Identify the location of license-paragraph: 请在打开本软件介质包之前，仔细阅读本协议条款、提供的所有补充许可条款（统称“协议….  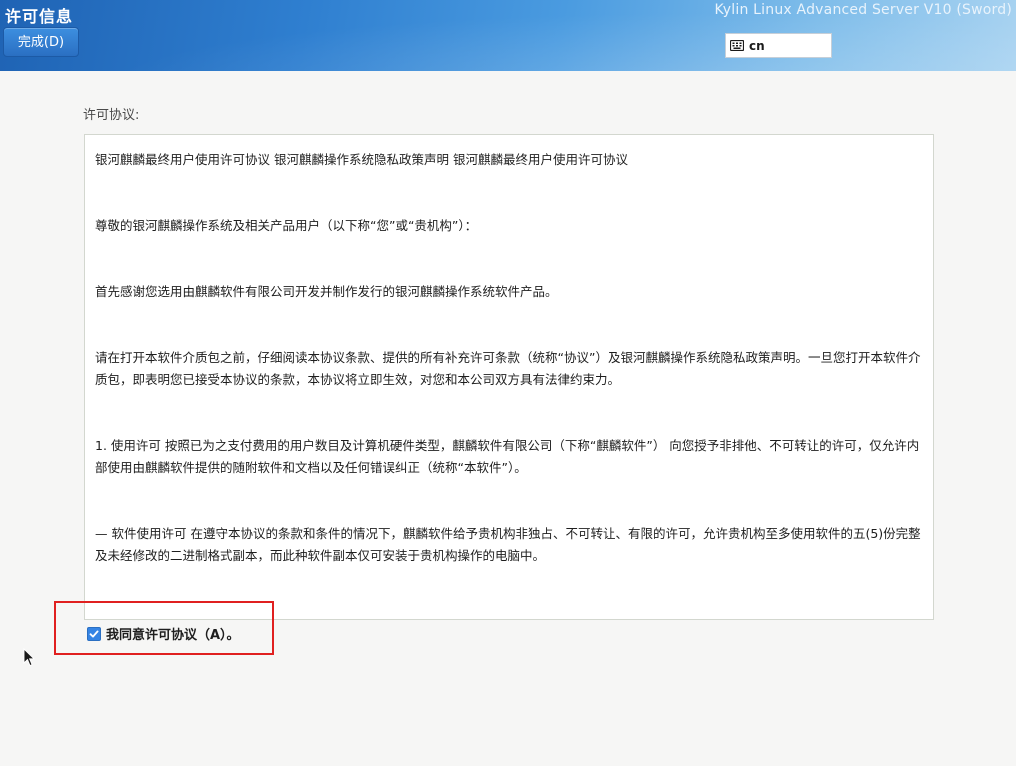
(508, 368).